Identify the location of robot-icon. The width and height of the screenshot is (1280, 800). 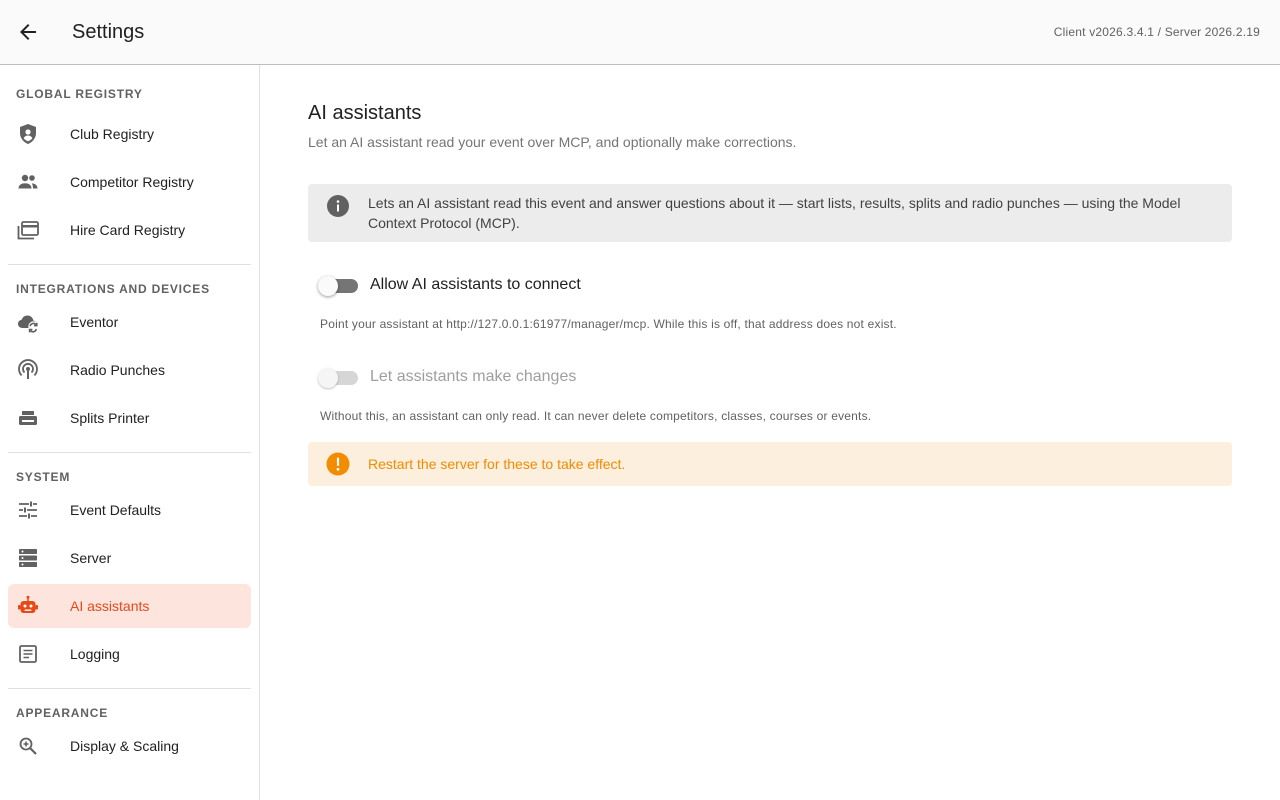
(28, 606).